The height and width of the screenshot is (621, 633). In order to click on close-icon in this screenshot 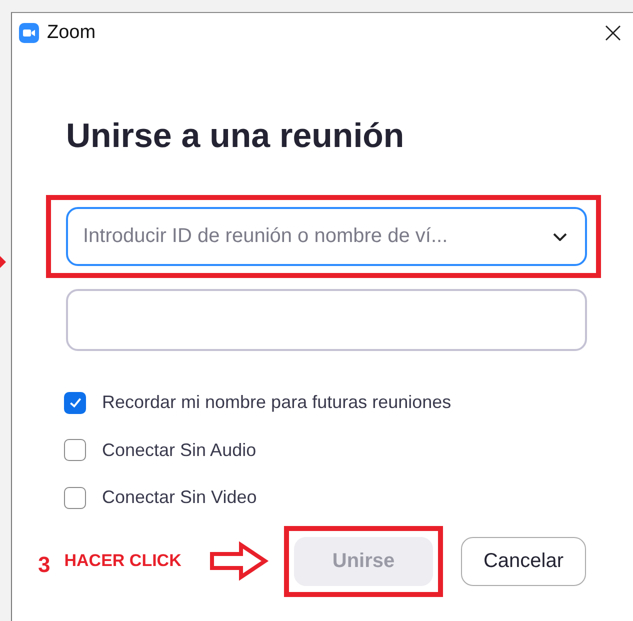, I will do `click(613, 33)`.